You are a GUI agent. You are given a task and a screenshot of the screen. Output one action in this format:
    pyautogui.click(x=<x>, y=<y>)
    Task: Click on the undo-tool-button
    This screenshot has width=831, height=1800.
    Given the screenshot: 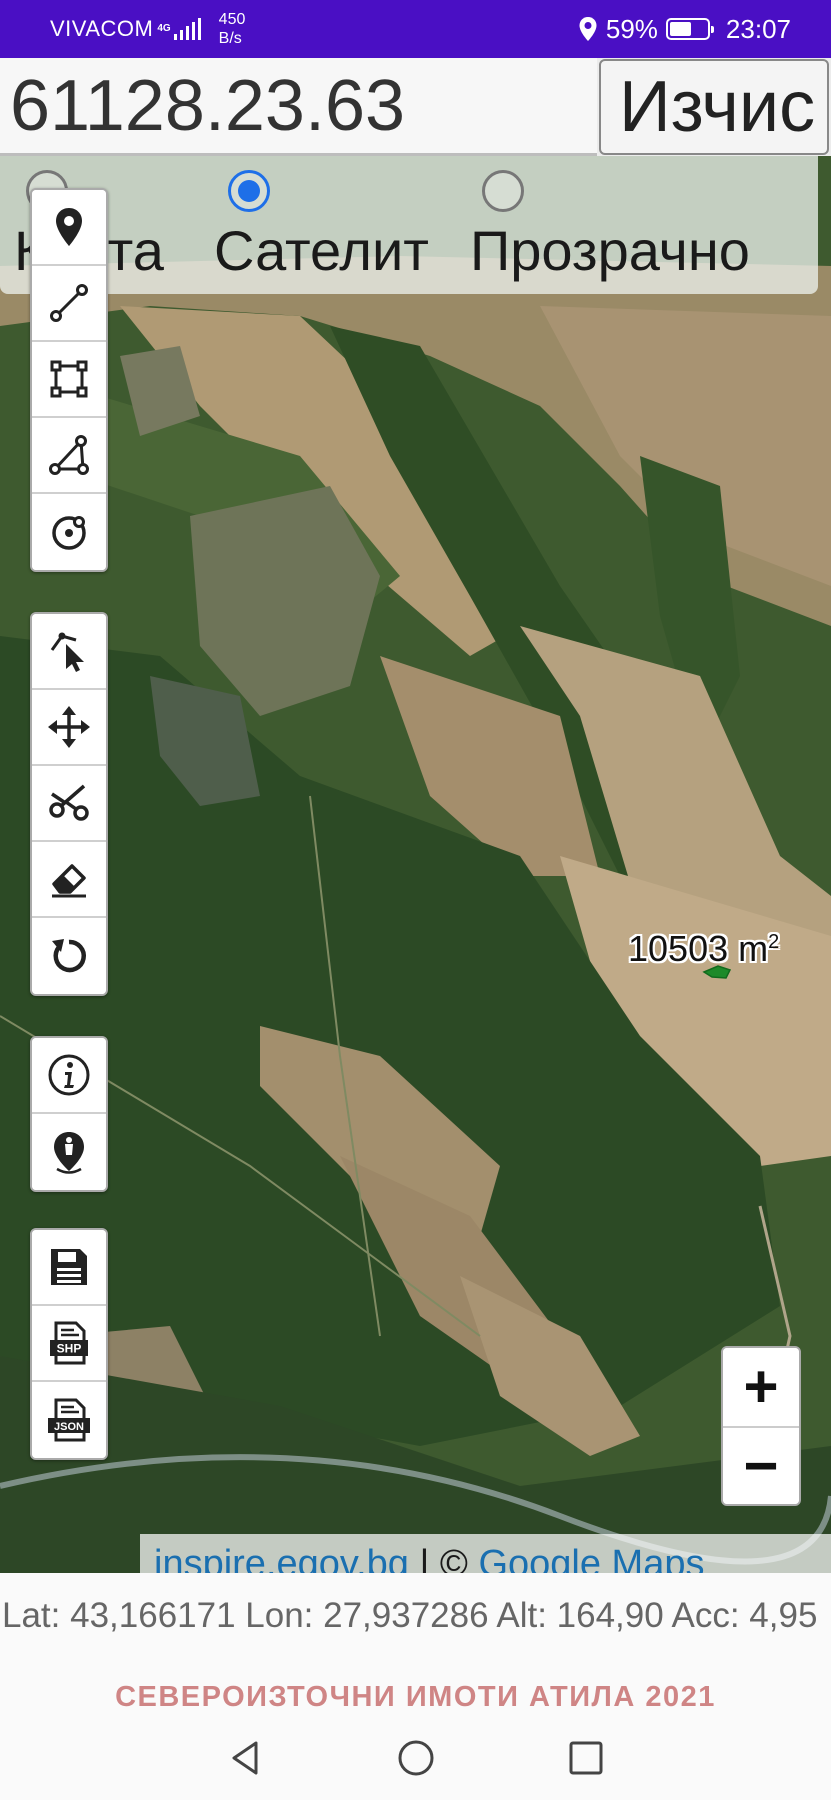 What is the action you would take?
    pyautogui.click(x=69, y=956)
    